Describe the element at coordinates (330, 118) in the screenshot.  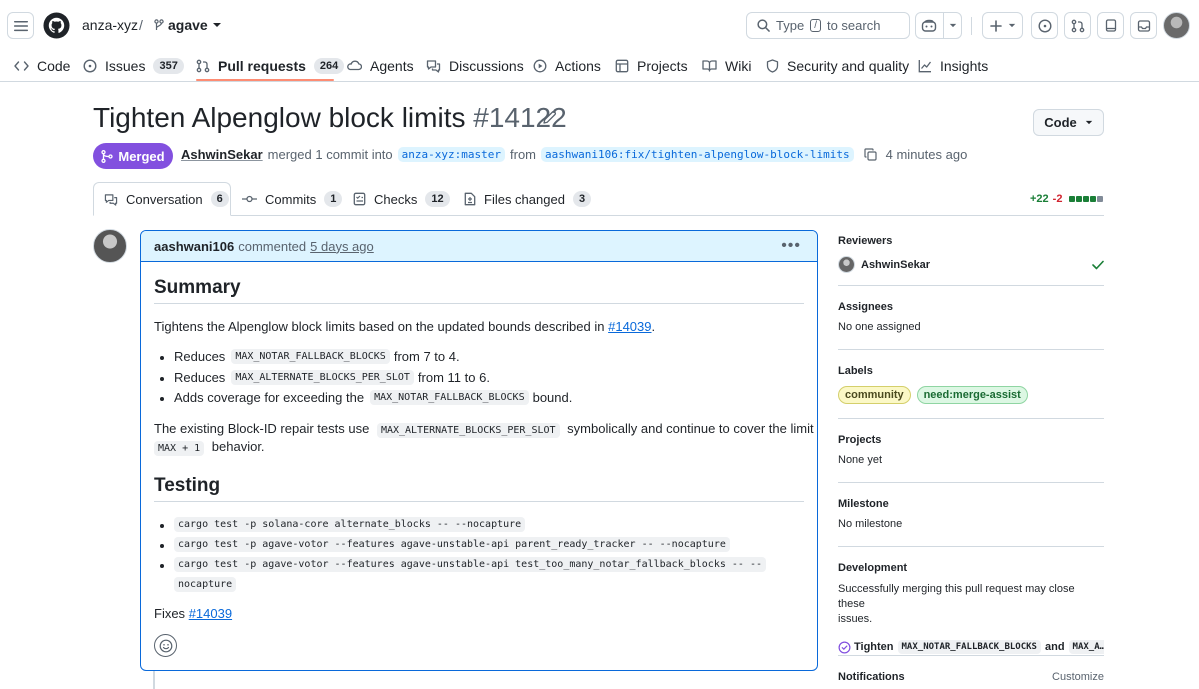
I see `pr-title: Tighten Alpenglow block limits #14122` at that location.